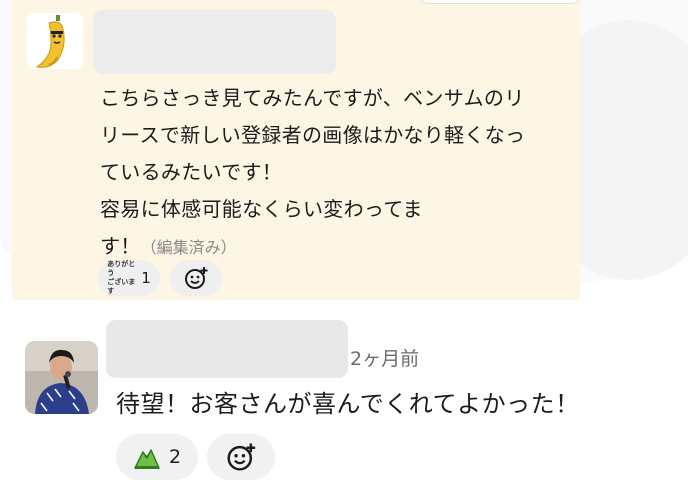 This screenshot has width=688, height=494. Describe the element at coordinates (384, 357) in the screenshot. I see `message-timestamp: 2ヶ月前` at that location.